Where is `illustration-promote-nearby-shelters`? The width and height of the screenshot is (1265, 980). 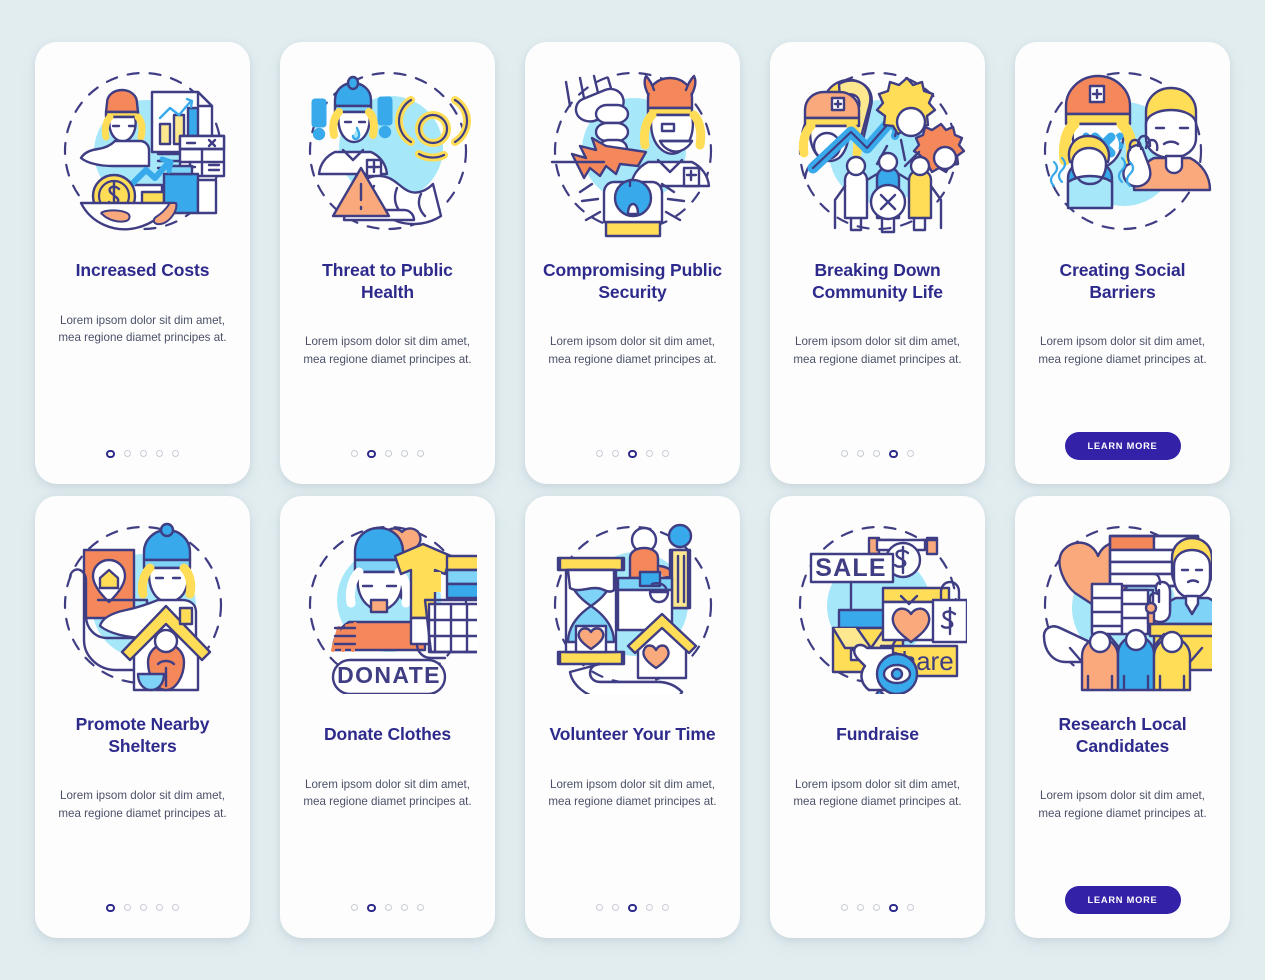 illustration-promote-nearby-shelters is located at coordinates (142, 602).